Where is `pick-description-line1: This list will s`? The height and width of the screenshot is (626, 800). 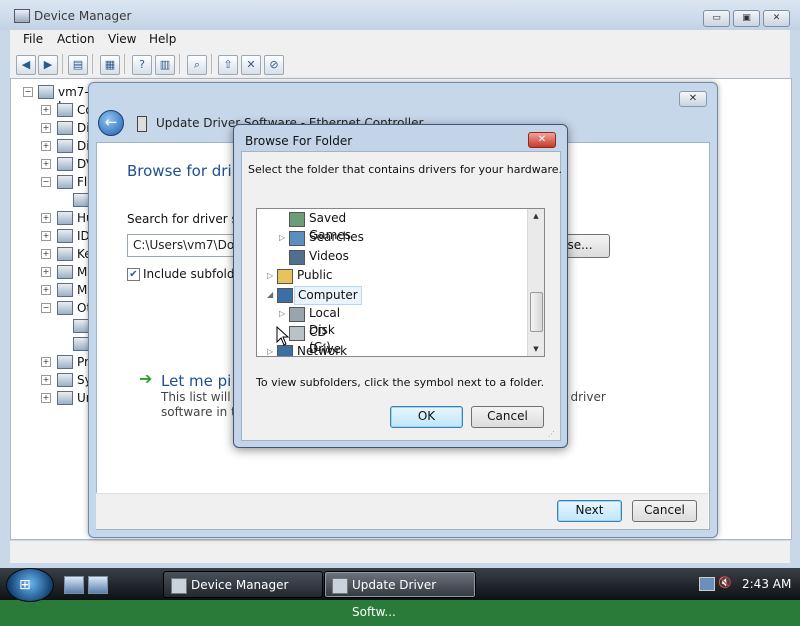 pick-description-line1: This list will s is located at coordinates (201, 397).